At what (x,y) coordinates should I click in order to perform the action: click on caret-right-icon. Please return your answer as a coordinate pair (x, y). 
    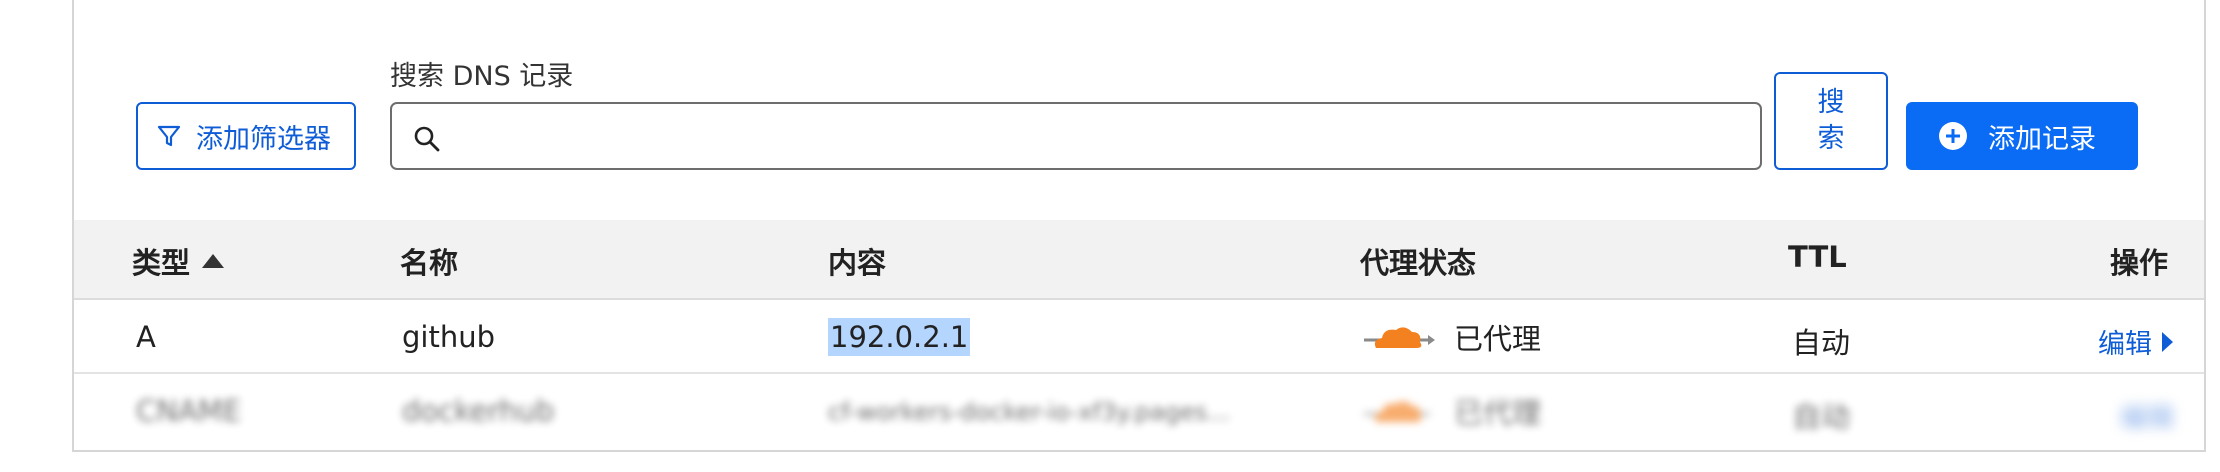
    Looking at the image, I should click on (2167, 341).